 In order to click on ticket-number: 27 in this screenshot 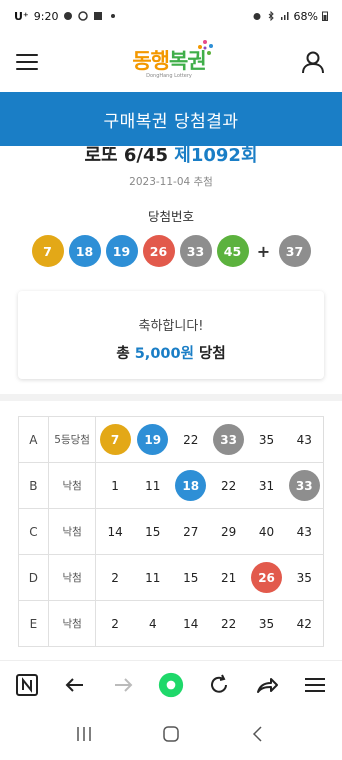, I will do `click(191, 531)`.